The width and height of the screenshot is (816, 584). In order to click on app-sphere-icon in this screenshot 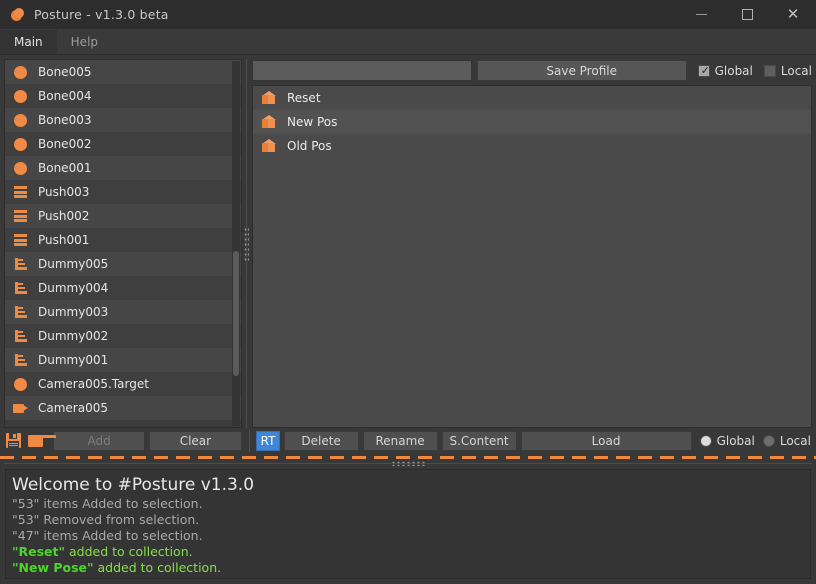, I will do `click(18, 14)`.